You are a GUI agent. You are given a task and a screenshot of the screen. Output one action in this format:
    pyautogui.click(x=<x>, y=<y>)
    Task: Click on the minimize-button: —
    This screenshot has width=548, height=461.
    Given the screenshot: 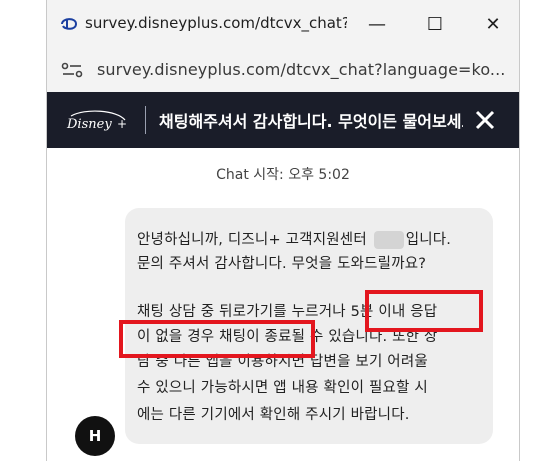 What is the action you would take?
    pyautogui.click(x=377, y=24)
    